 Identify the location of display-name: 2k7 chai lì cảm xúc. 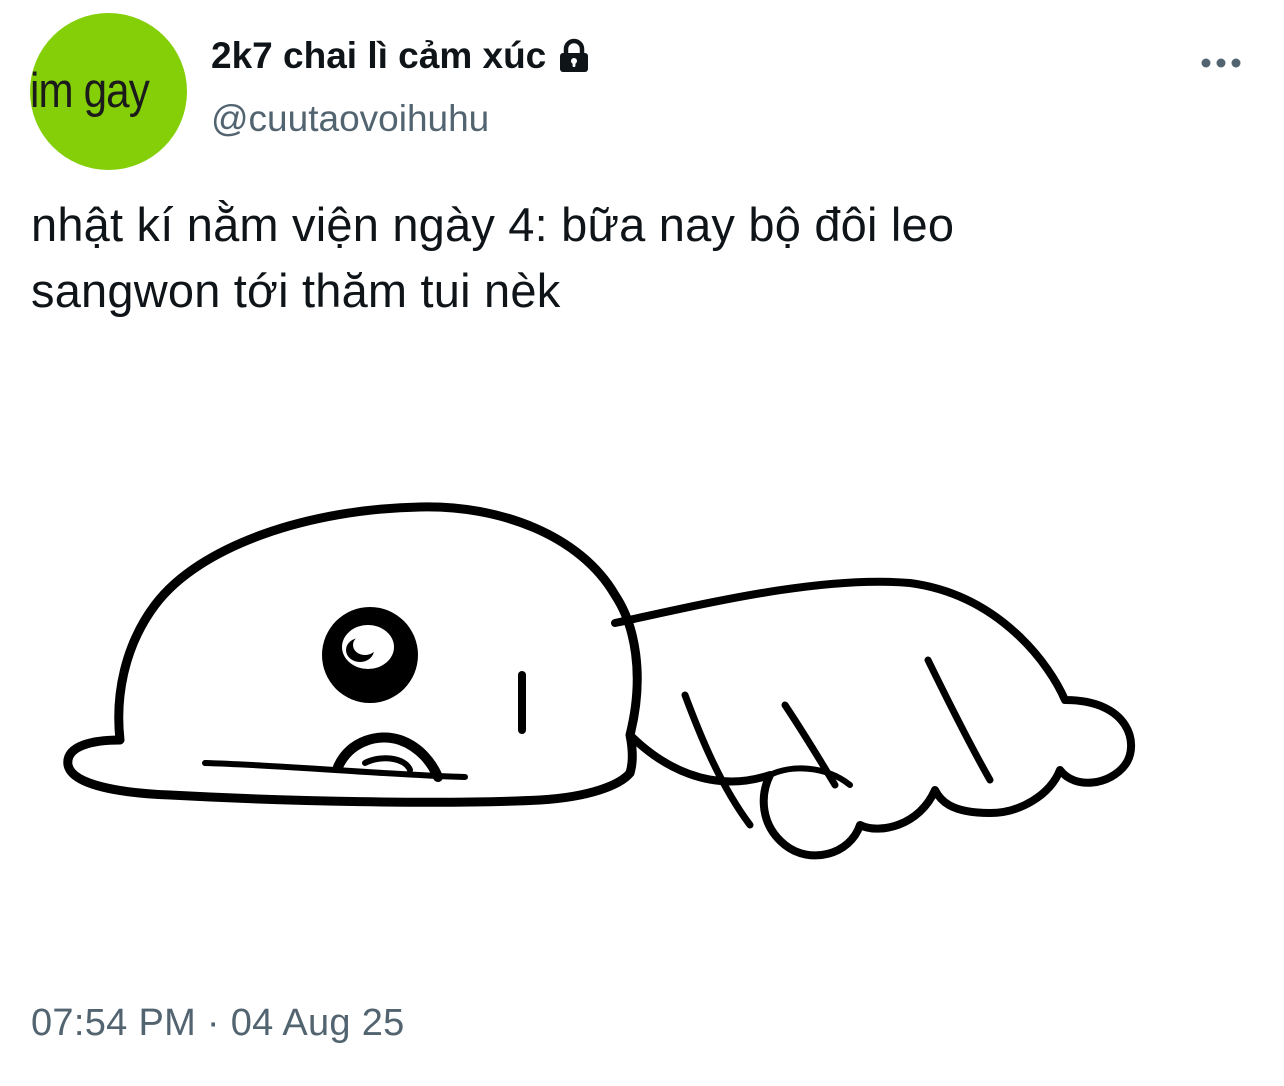
(378, 56).